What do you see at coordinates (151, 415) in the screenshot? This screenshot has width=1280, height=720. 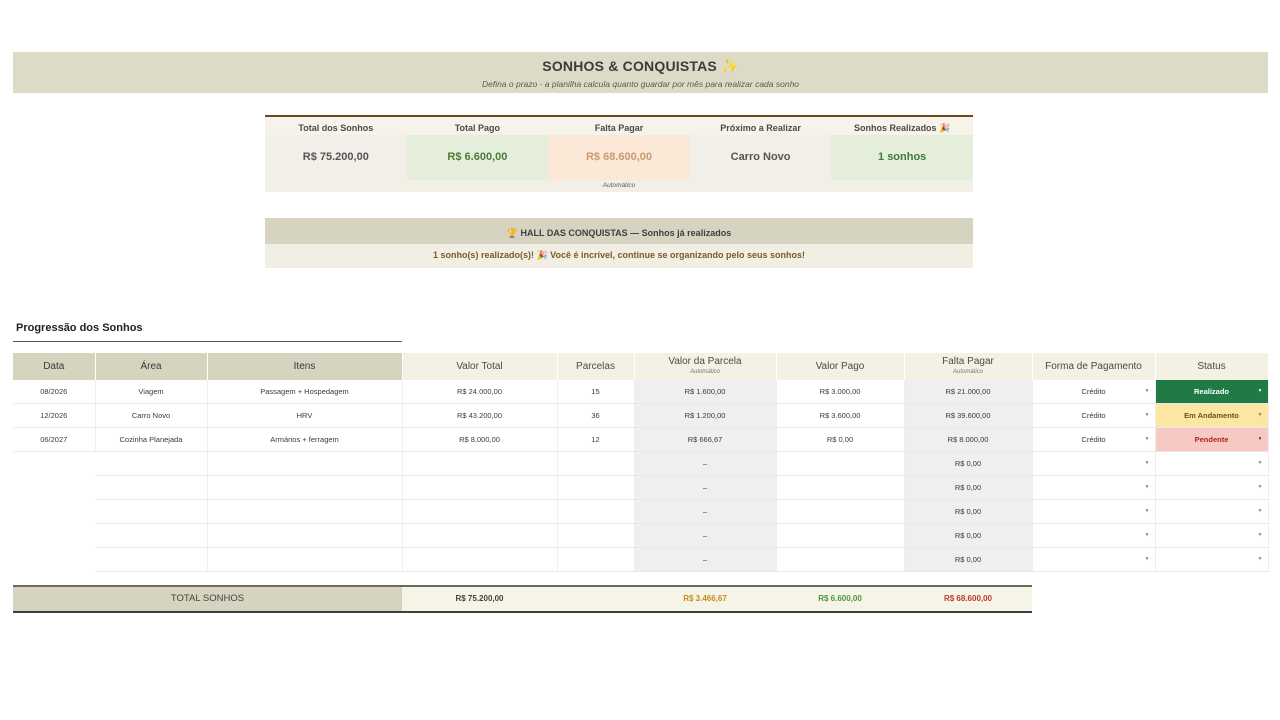 I see `cell-area: Carro Novo` at bounding box center [151, 415].